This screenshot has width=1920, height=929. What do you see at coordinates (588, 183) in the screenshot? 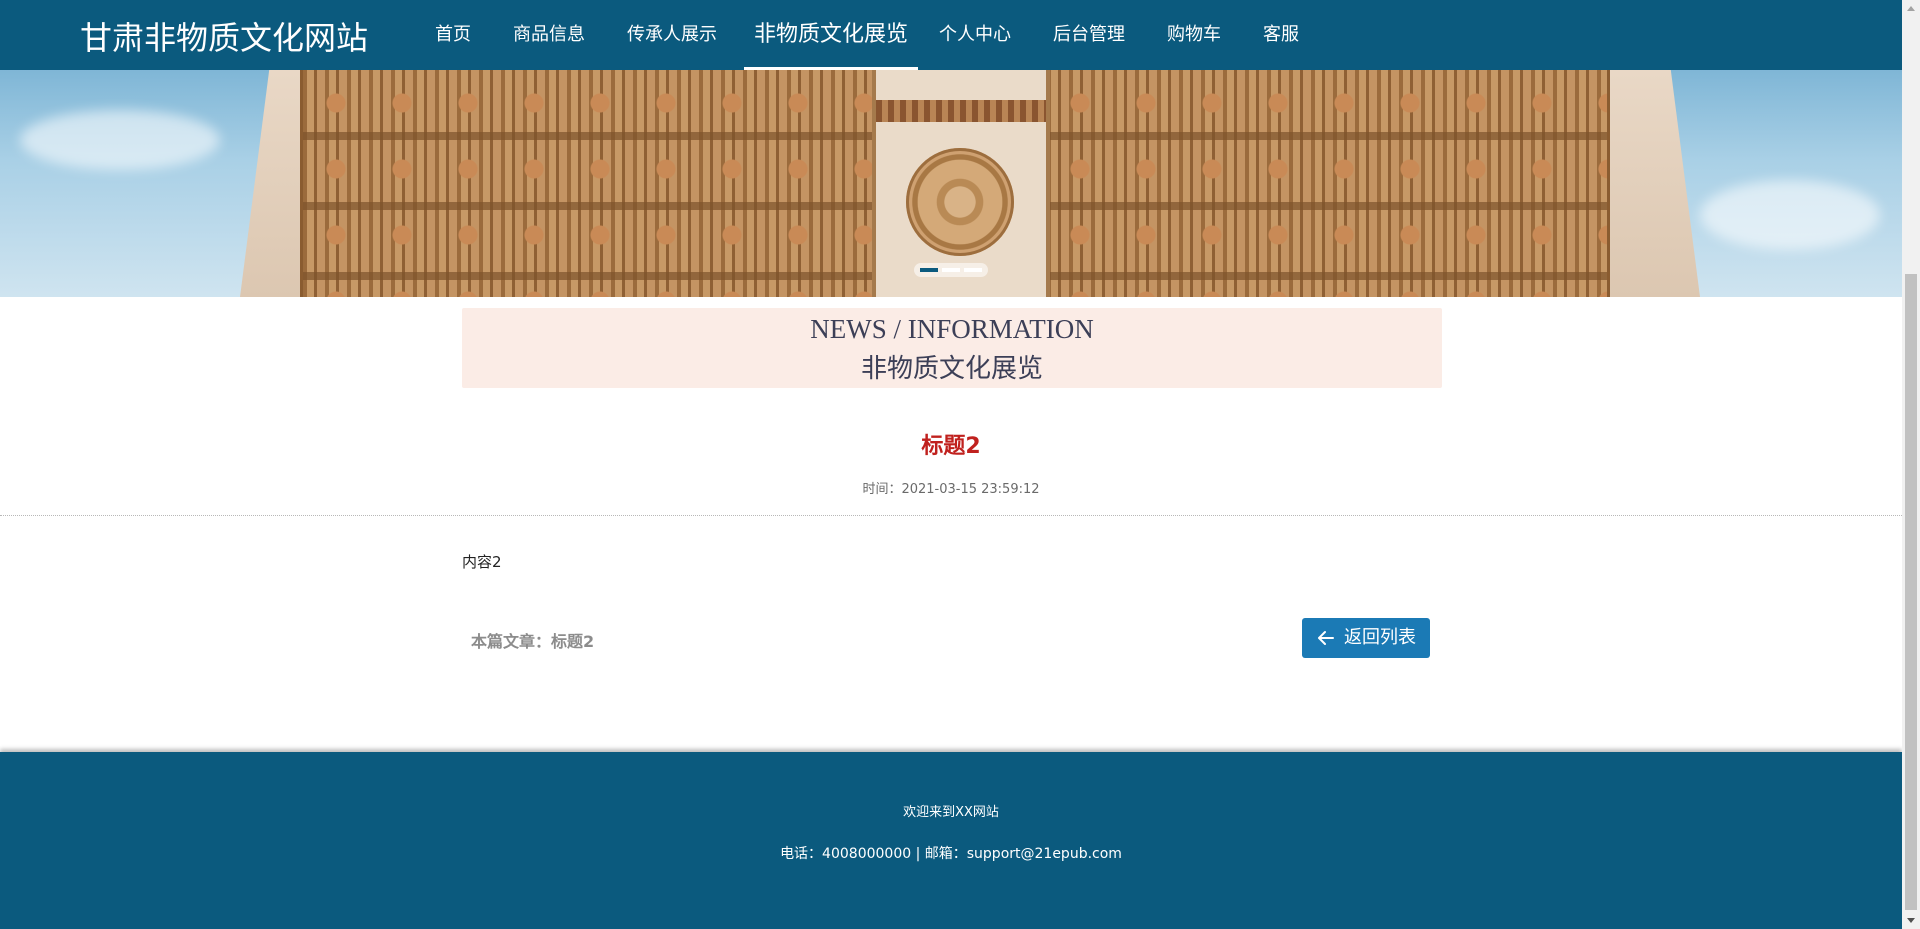
I see `banner-ornament-panel-left` at bounding box center [588, 183].